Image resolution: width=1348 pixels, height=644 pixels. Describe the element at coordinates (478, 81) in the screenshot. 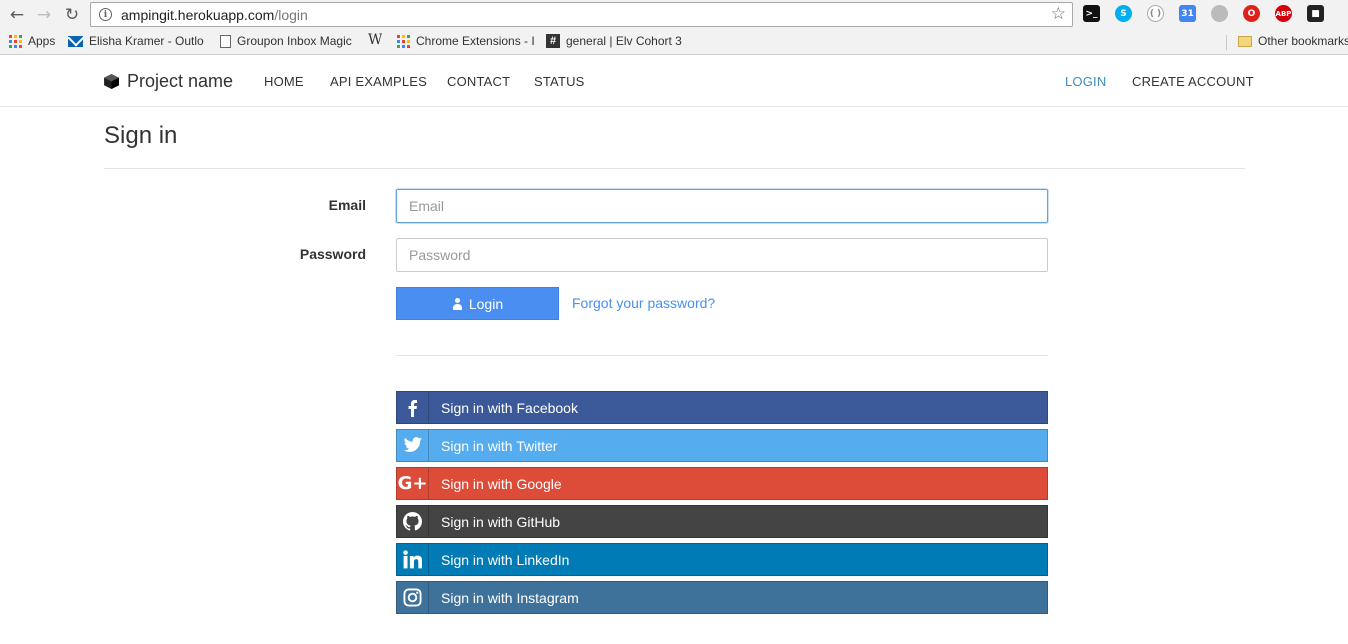

I see `nav-contact: CONTACT` at that location.